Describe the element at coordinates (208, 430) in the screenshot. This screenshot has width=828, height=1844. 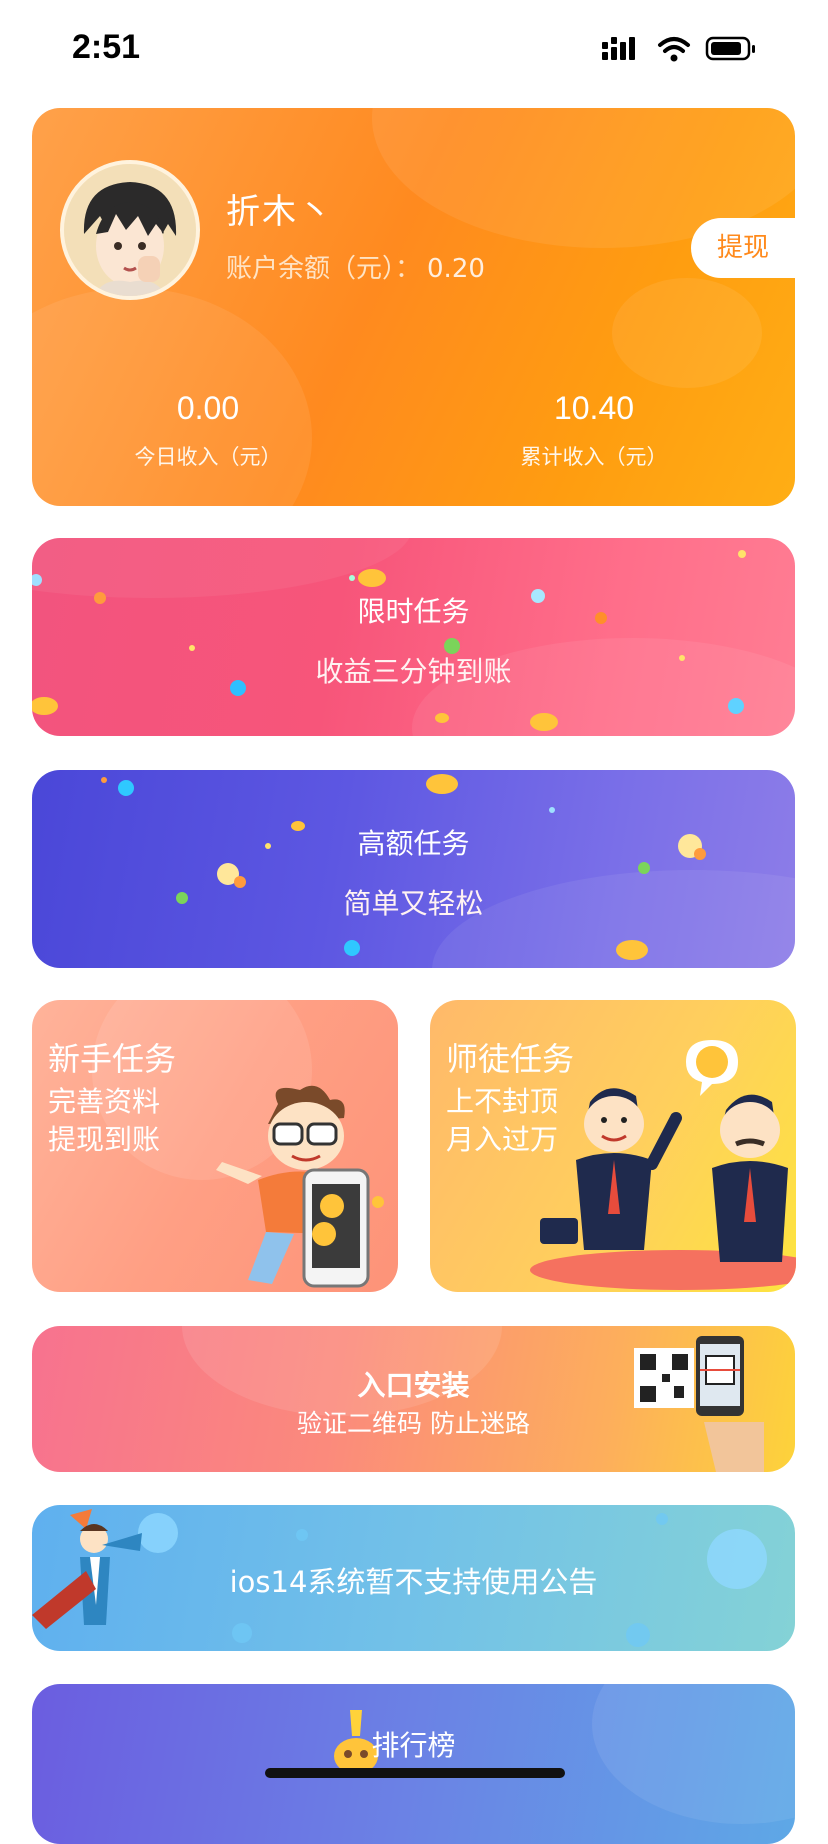
I see `today-income: 0.00 今日收入（元）` at that location.